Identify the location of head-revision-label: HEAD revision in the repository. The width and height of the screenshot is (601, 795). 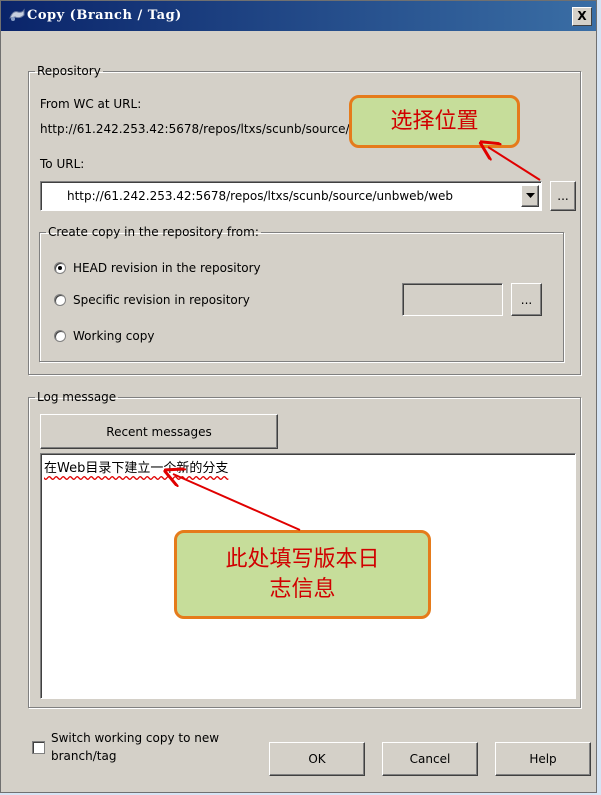
(167, 268).